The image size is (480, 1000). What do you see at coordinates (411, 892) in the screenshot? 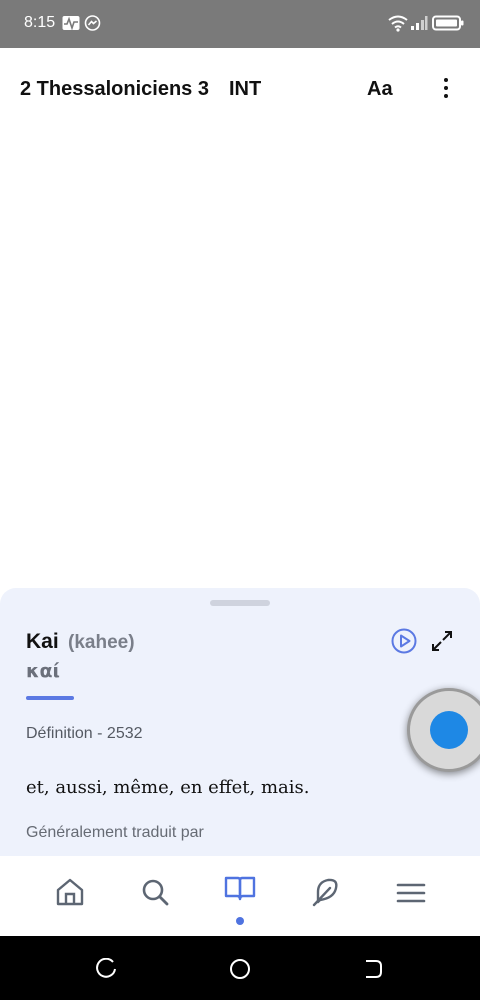
I see `menu-icon` at bounding box center [411, 892].